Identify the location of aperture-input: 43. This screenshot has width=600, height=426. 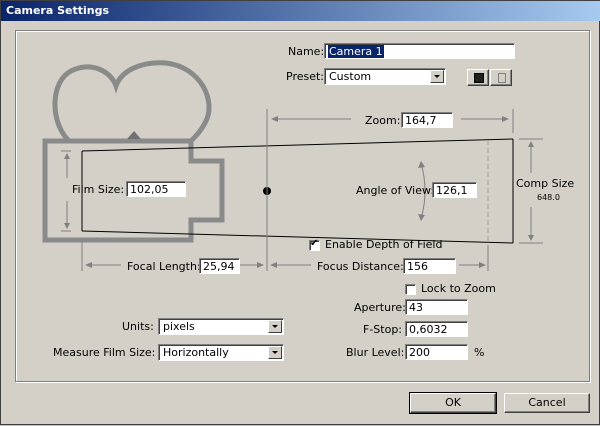
(436, 307).